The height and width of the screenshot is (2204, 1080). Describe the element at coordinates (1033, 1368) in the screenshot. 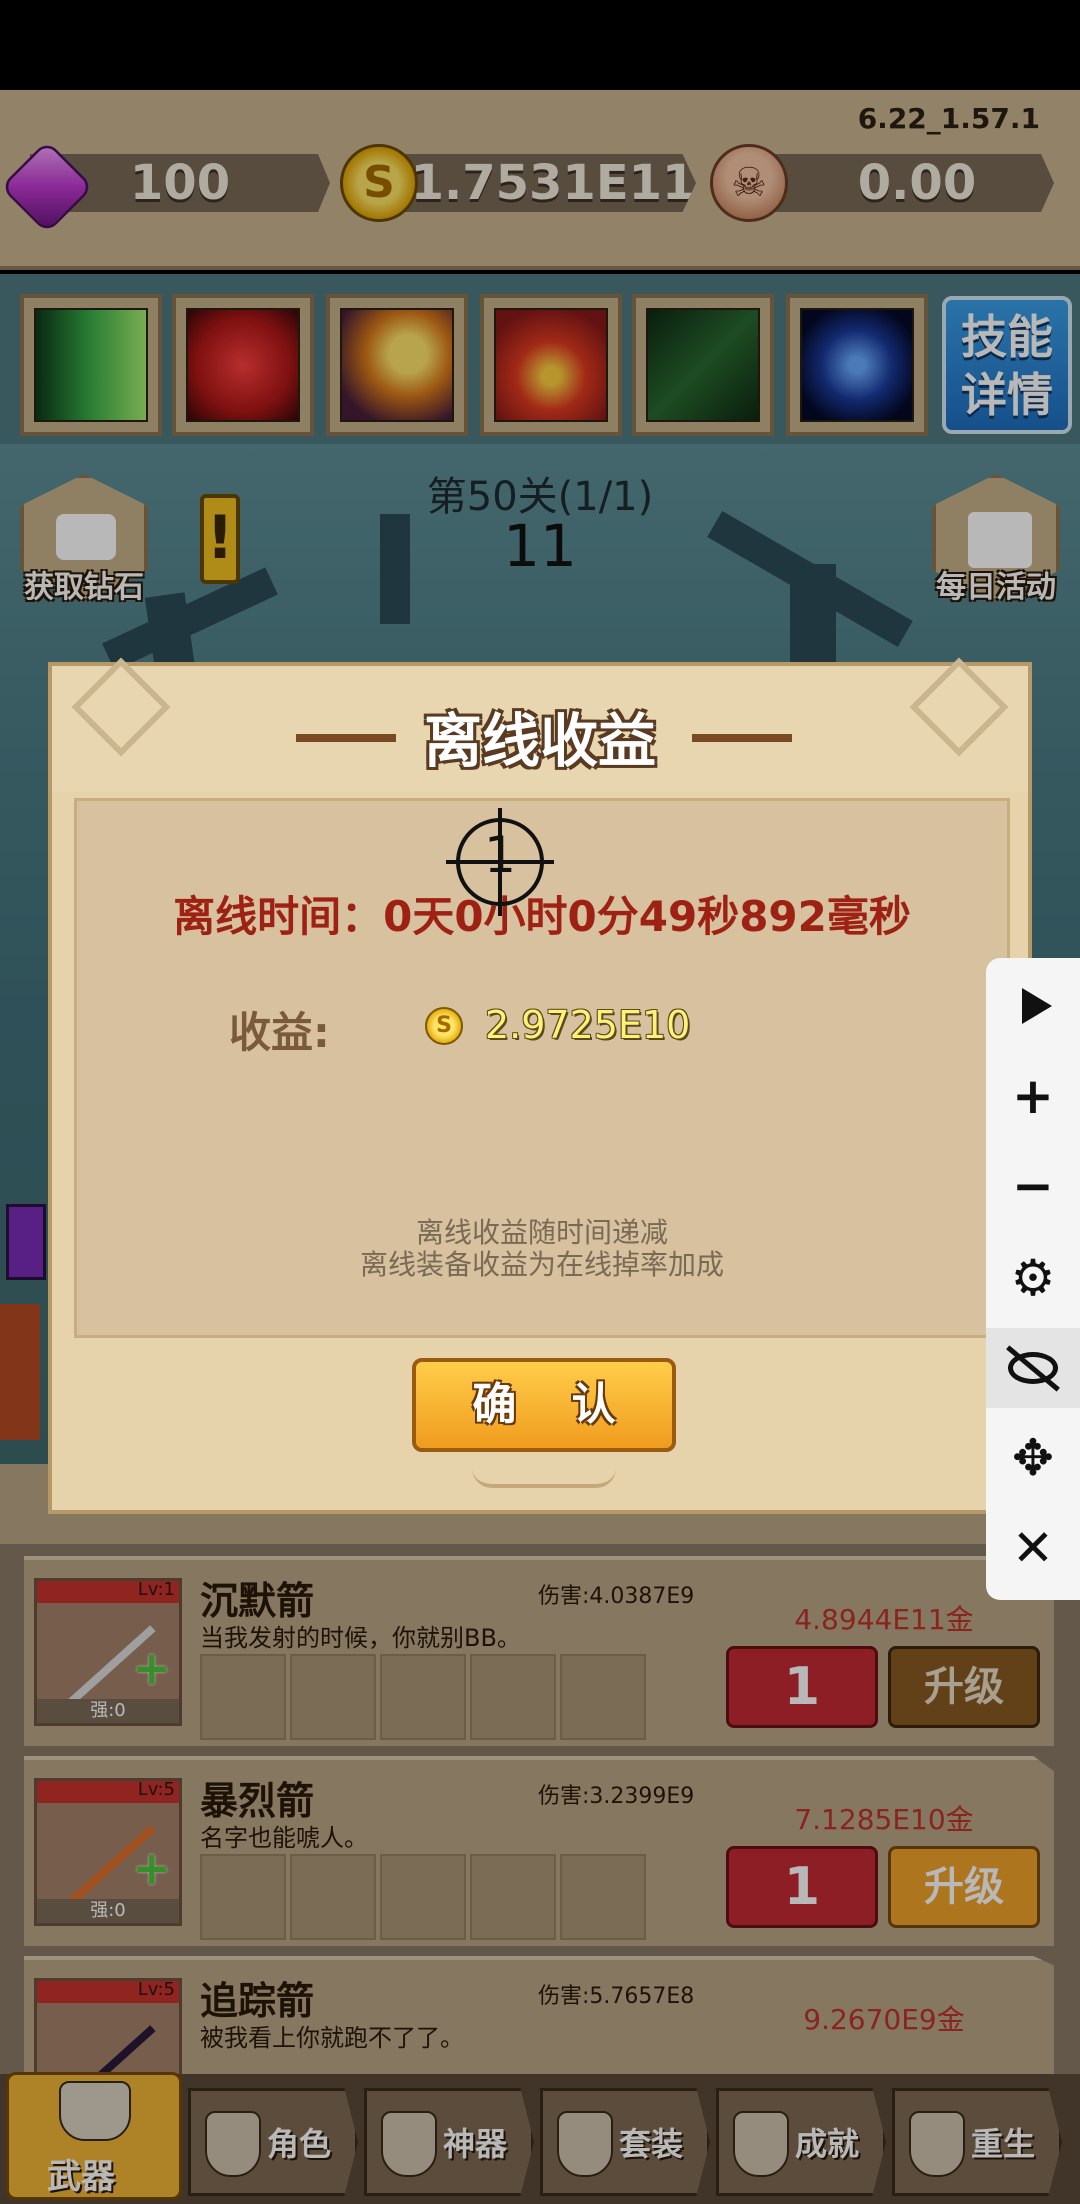

I see `hide-icon` at that location.